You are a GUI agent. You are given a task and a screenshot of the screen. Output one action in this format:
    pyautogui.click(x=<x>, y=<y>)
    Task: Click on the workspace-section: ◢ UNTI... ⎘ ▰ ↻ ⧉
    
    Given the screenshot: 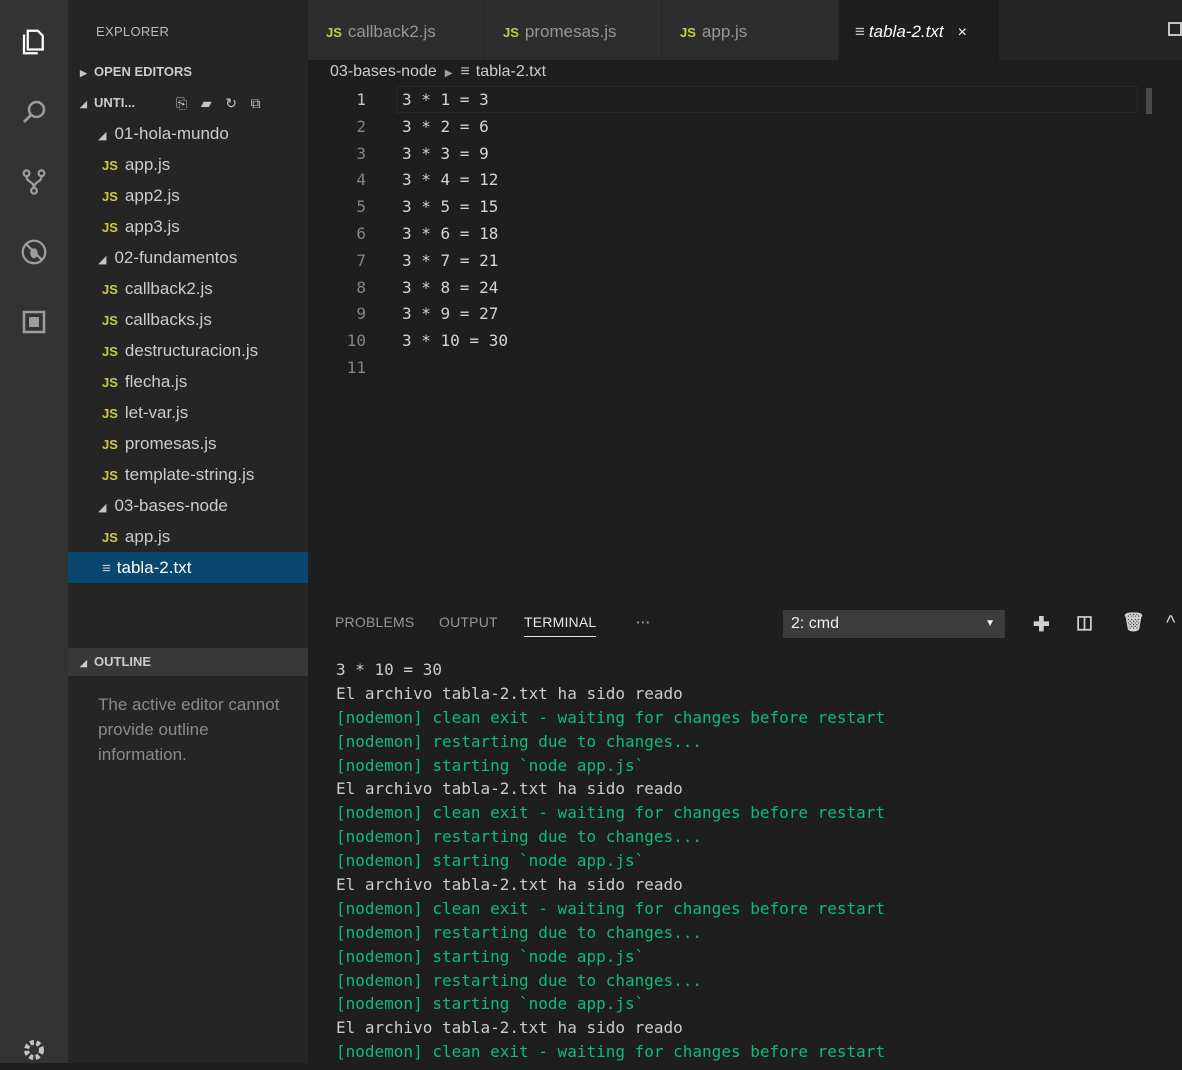 What is the action you would take?
    pyautogui.click(x=188, y=103)
    